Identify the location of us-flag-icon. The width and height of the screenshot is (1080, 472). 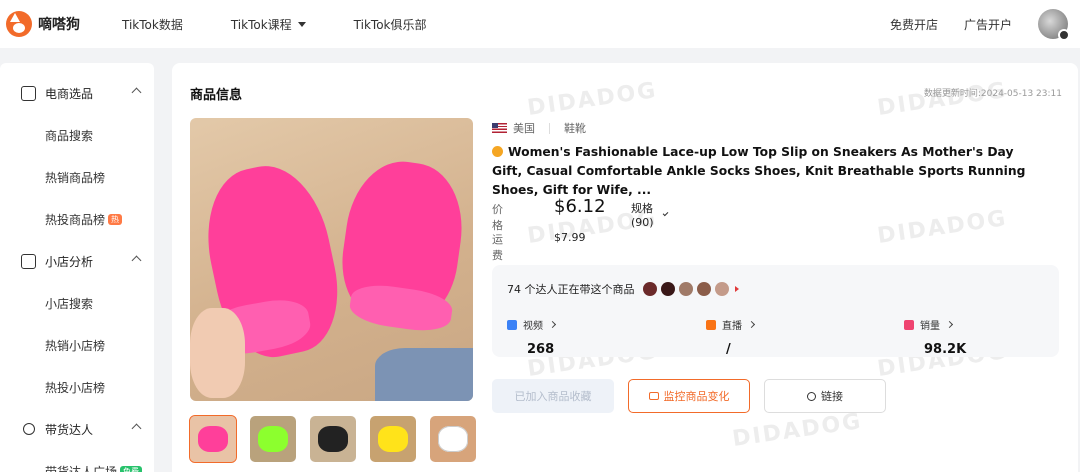
(499, 128).